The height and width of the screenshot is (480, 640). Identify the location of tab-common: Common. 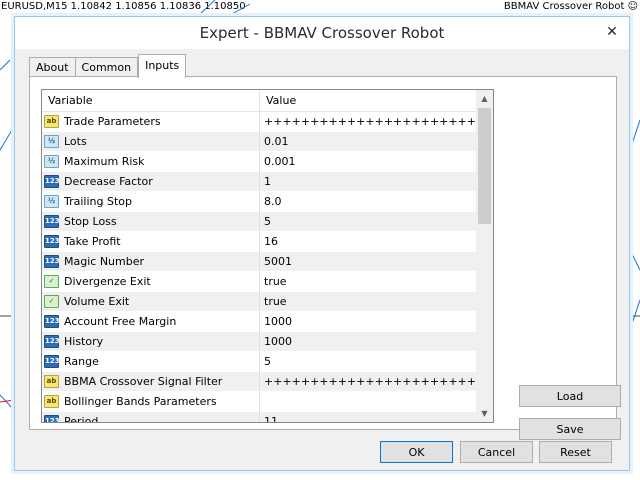
(107, 67).